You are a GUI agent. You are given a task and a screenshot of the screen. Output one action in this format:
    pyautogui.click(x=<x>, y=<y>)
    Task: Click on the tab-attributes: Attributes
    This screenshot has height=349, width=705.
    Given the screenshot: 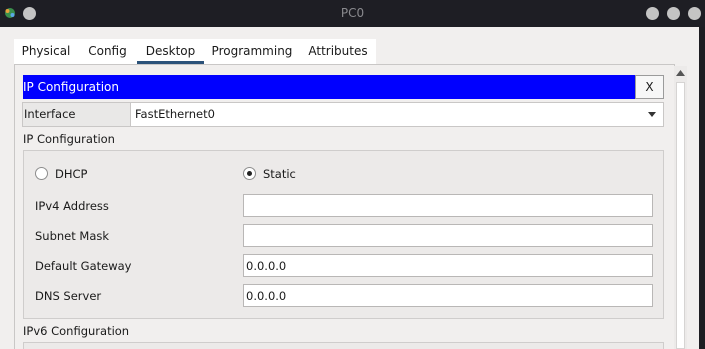 What is the action you would take?
    pyautogui.click(x=338, y=51)
    